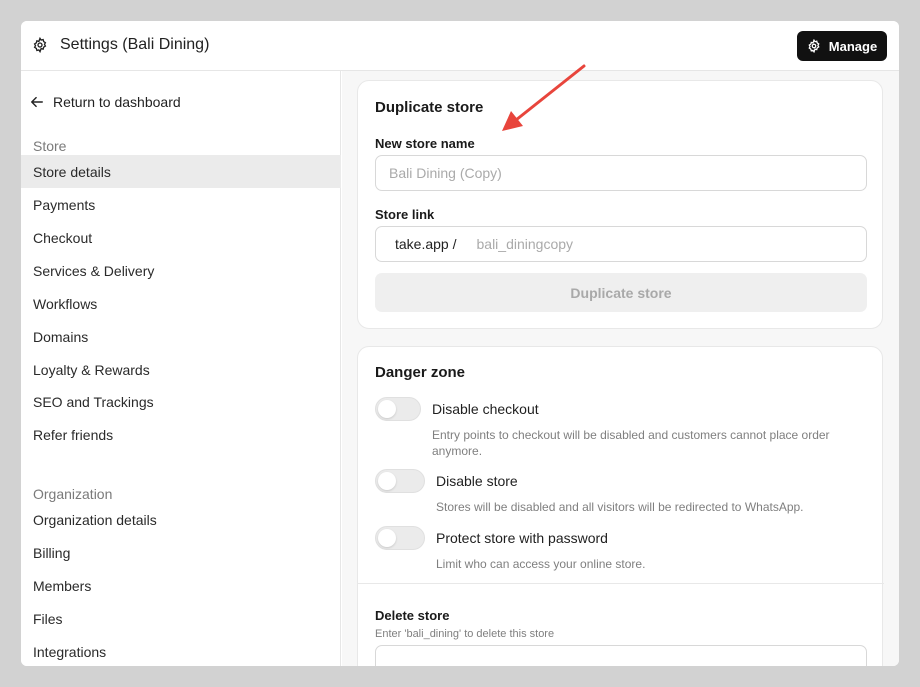 Image resolution: width=920 pixels, height=687 pixels. What do you see at coordinates (621, 655) in the screenshot?
I see `delete-store-input` at bounding box center [621, 655].